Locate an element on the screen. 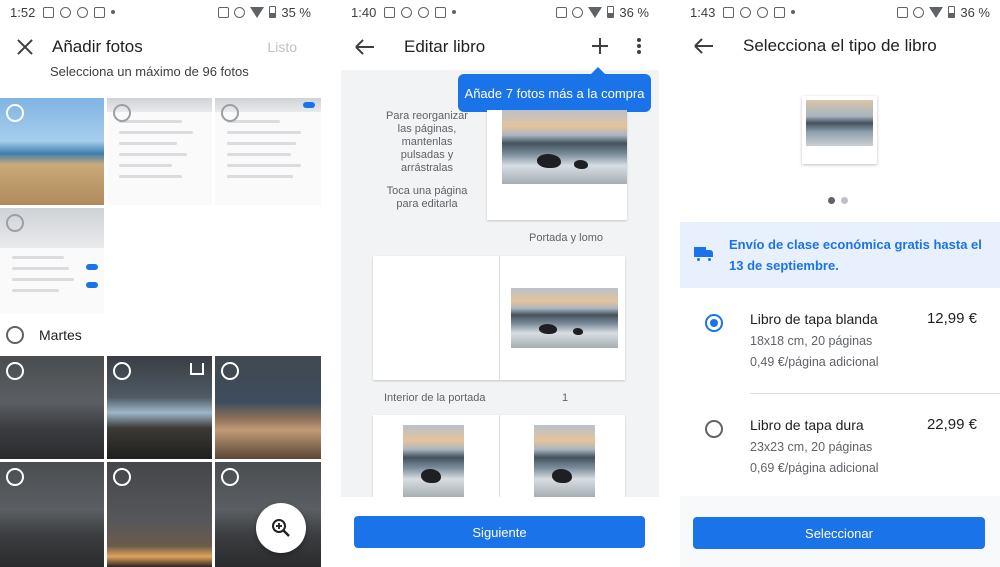 The height and width of the screenshot is (567, 1000). page-title: Selecciona el tipo de libro is located at coordinates (840, 45).